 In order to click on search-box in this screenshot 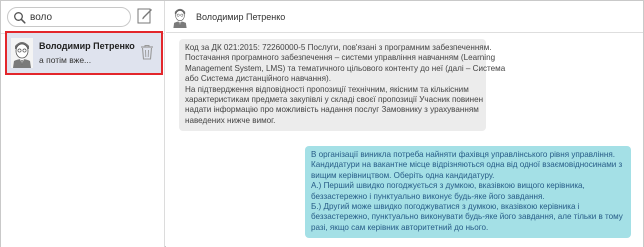, I will do `click(69, 17)`.